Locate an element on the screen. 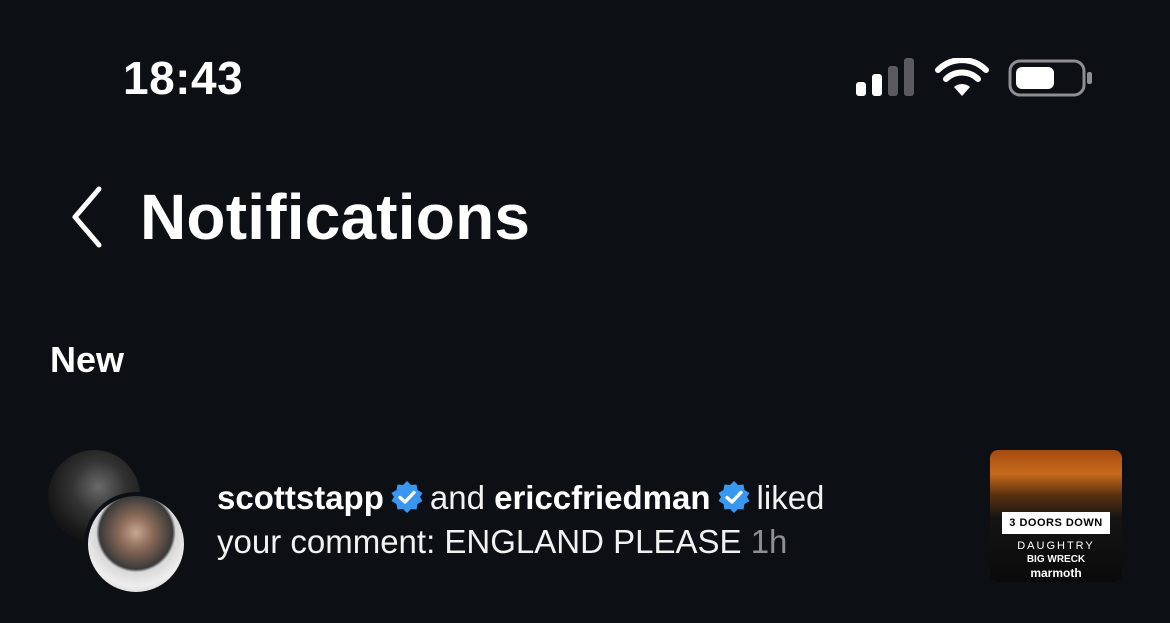 The height and width of the screenshot is (623, 1170). action-text: liked is located at coordinates (790, 497).